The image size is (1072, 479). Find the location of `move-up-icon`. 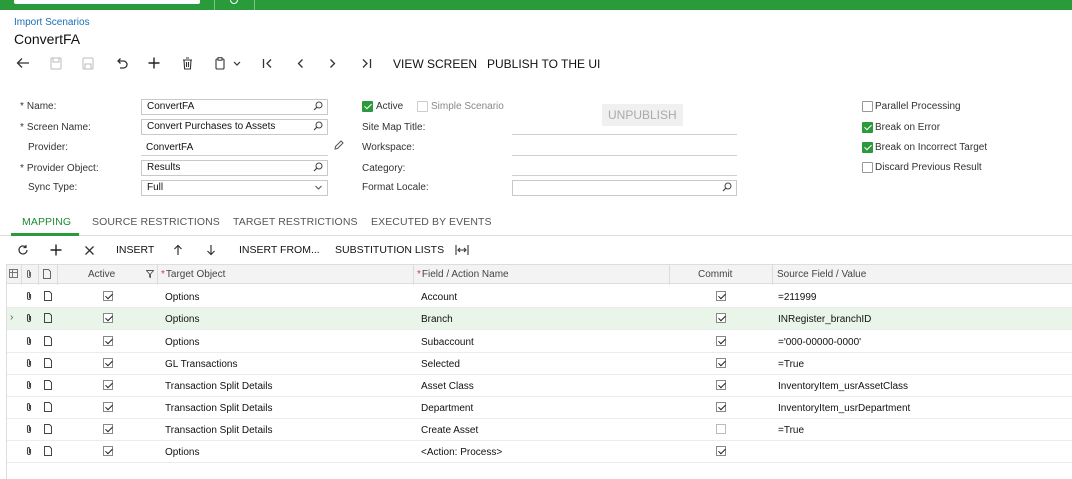

move-up-icon is located at coordinates (178, 250).